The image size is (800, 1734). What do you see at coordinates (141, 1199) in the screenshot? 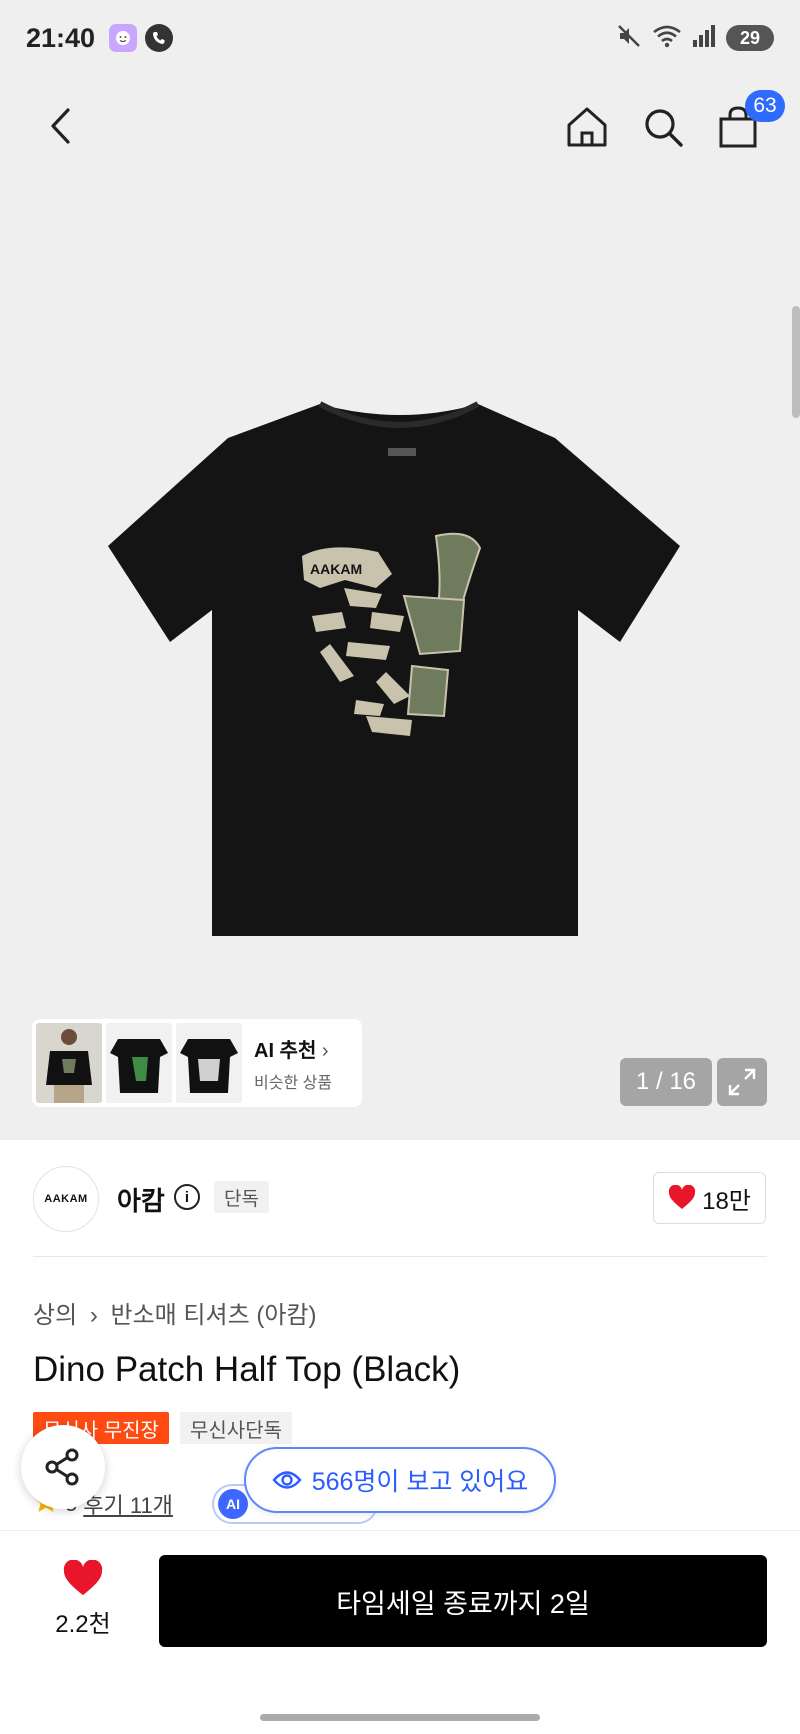
I see `brand-name: 아캄` at bounding box center [141, 1199].